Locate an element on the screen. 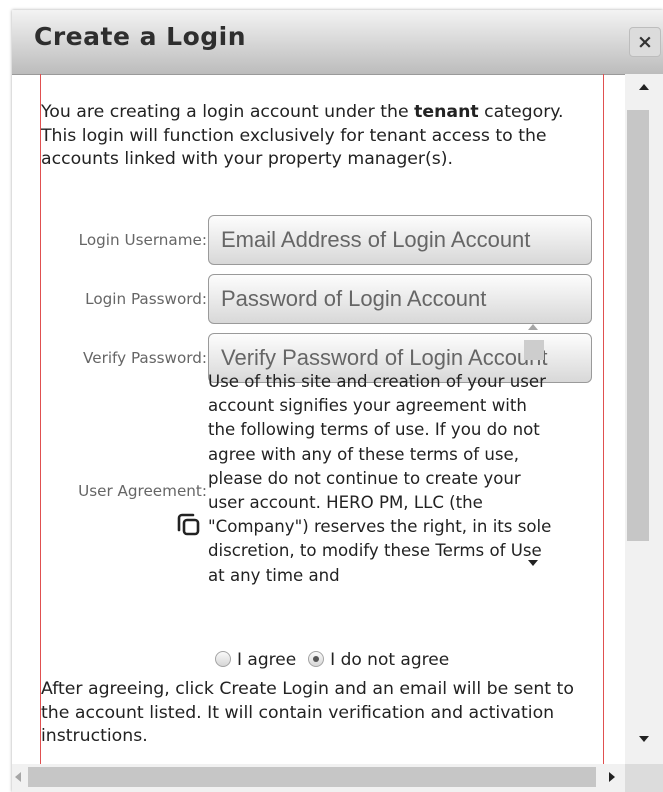 This screenshot has height=792, width=663. arrow-up-icon is located at coordinates (644, 87).